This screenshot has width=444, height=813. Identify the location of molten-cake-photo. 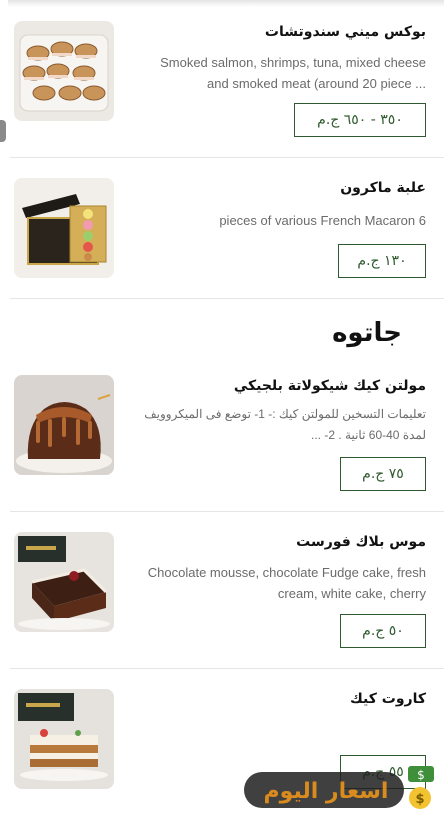
(64, 425).